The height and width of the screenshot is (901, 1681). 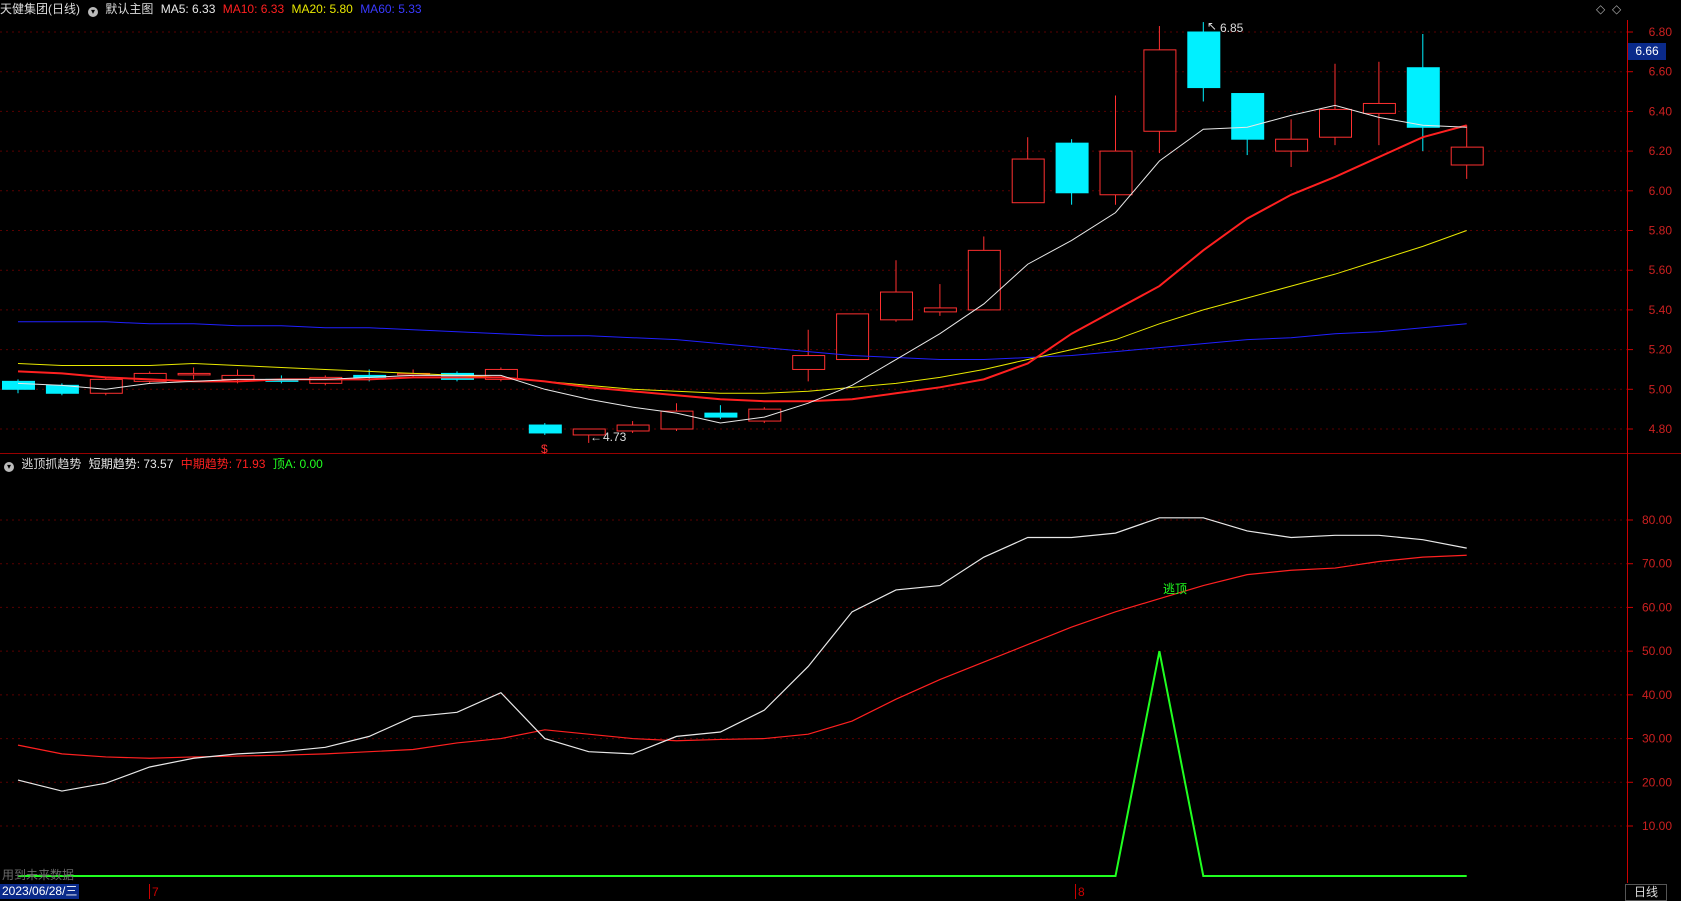 What do you see at coordinates (617, 891) in the screenshot?
I see `month-marks: 7 8` at bounding box center [617, 891].